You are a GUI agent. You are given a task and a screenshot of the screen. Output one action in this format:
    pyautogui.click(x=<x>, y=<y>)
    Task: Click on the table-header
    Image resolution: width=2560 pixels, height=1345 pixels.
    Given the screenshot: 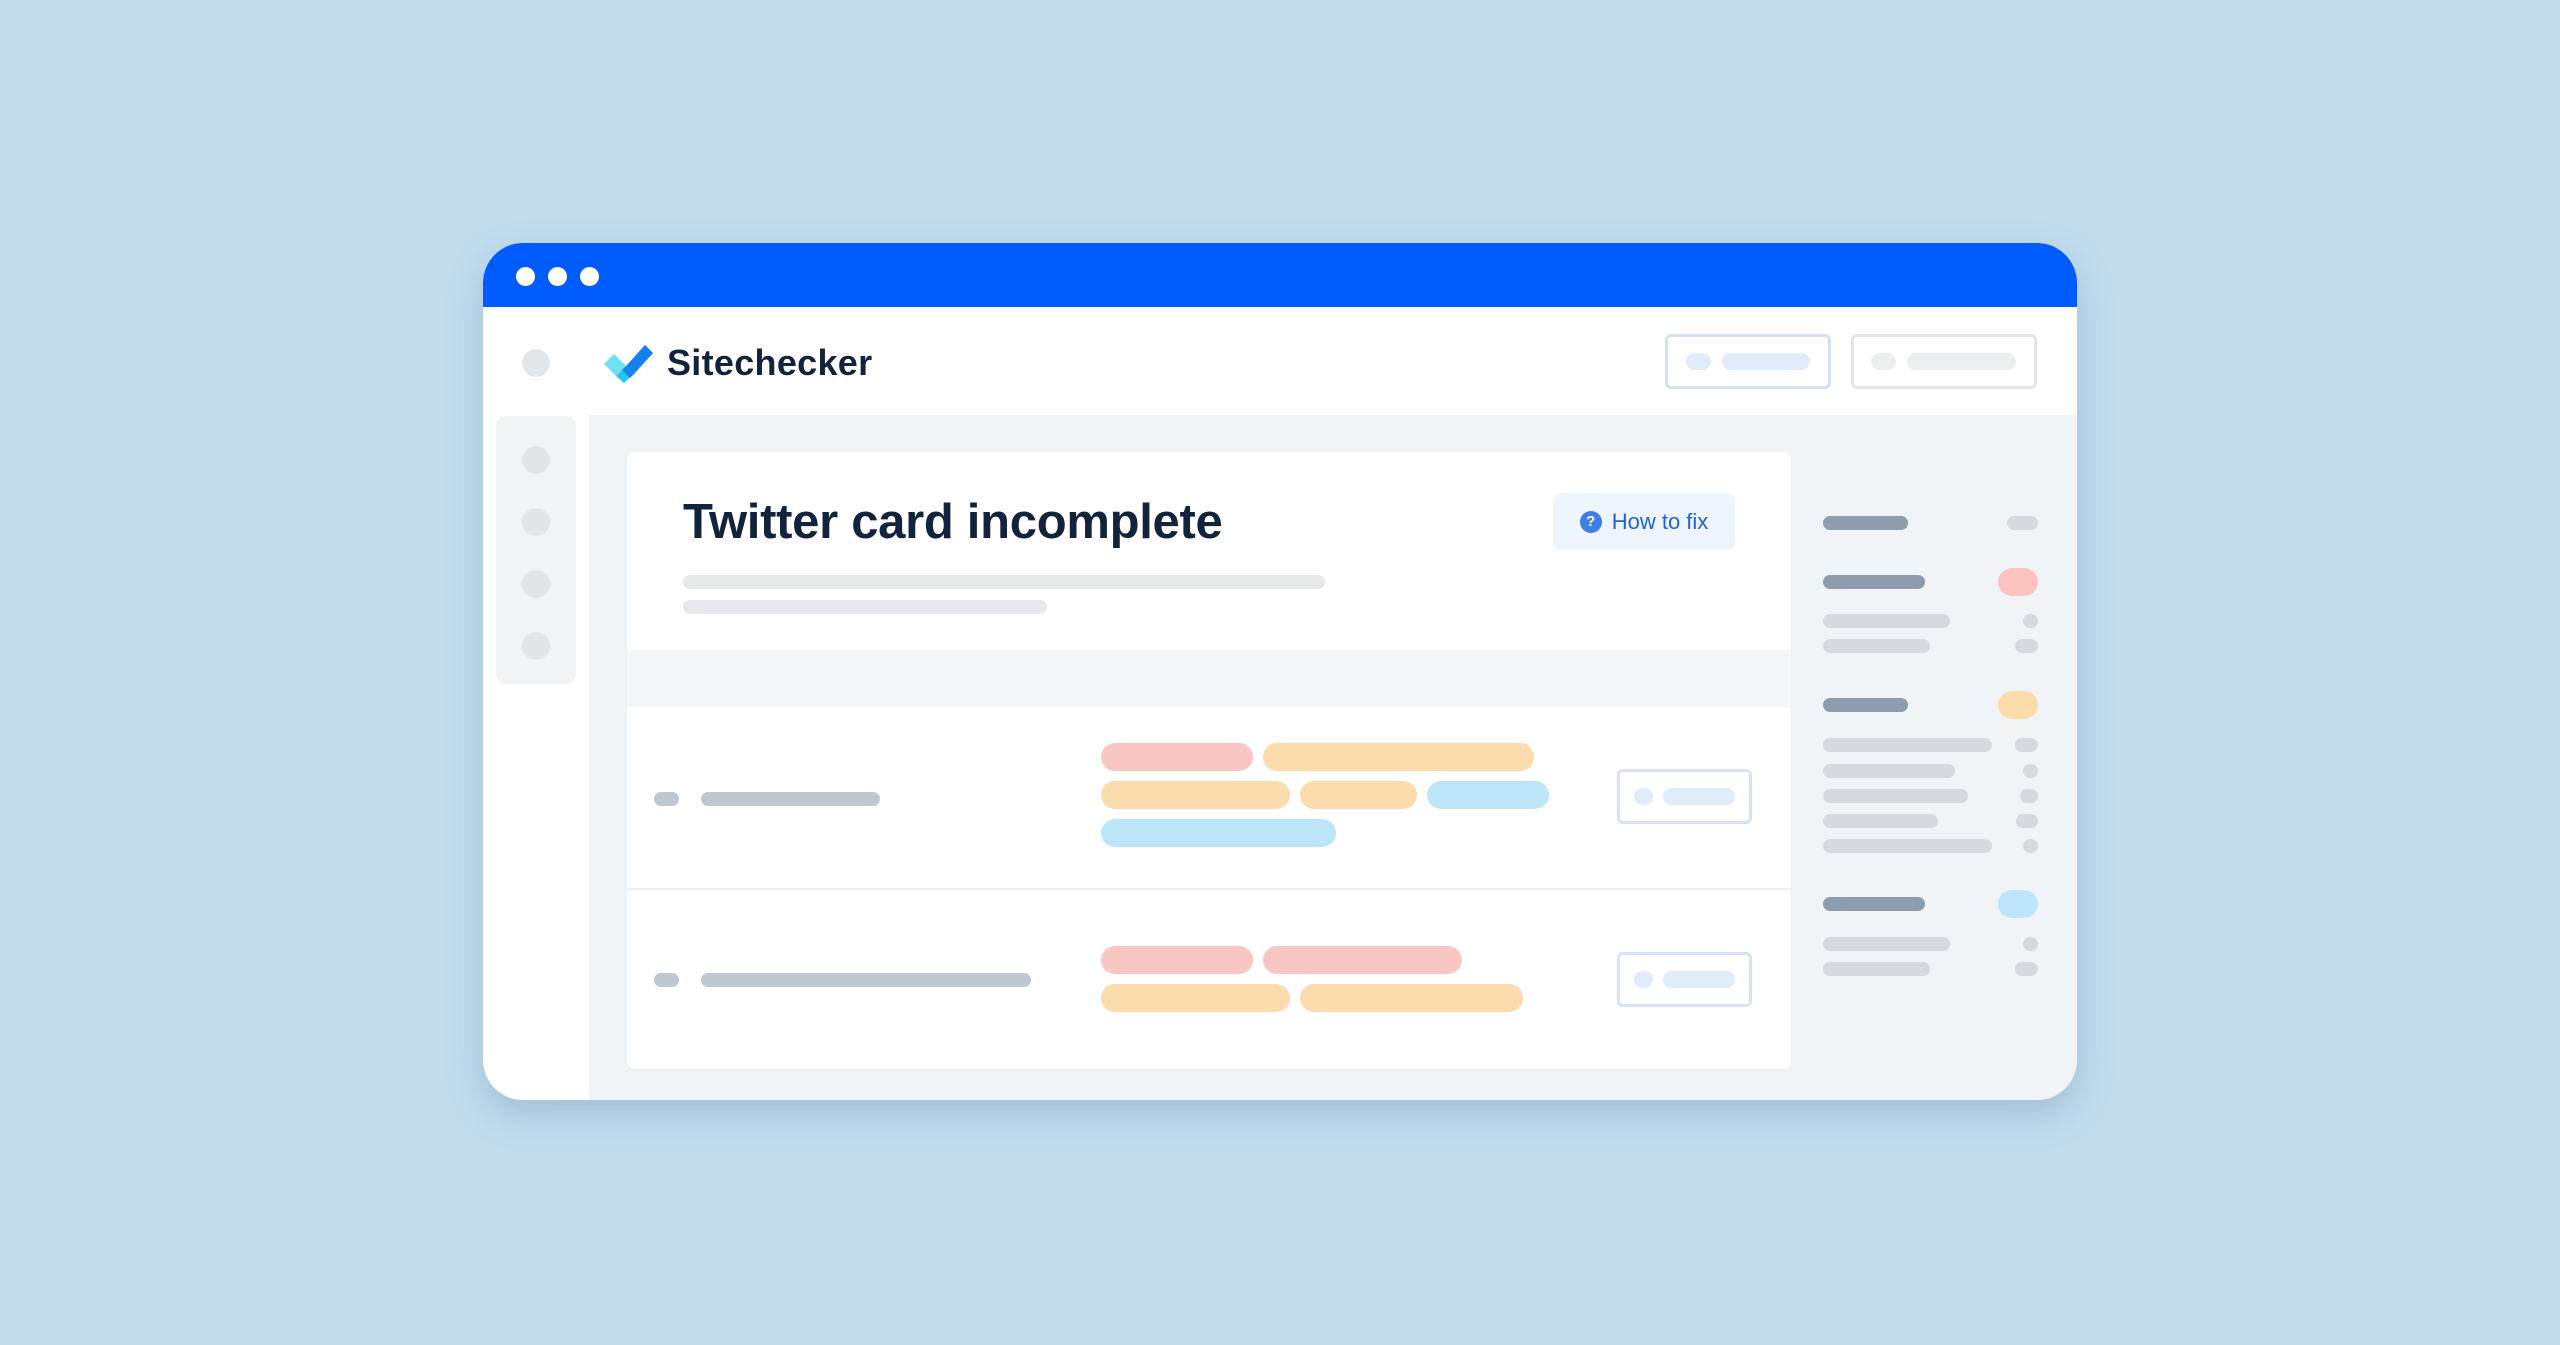 What is the action you would take?
    pyautogui.click(x=1209, y=678)
    